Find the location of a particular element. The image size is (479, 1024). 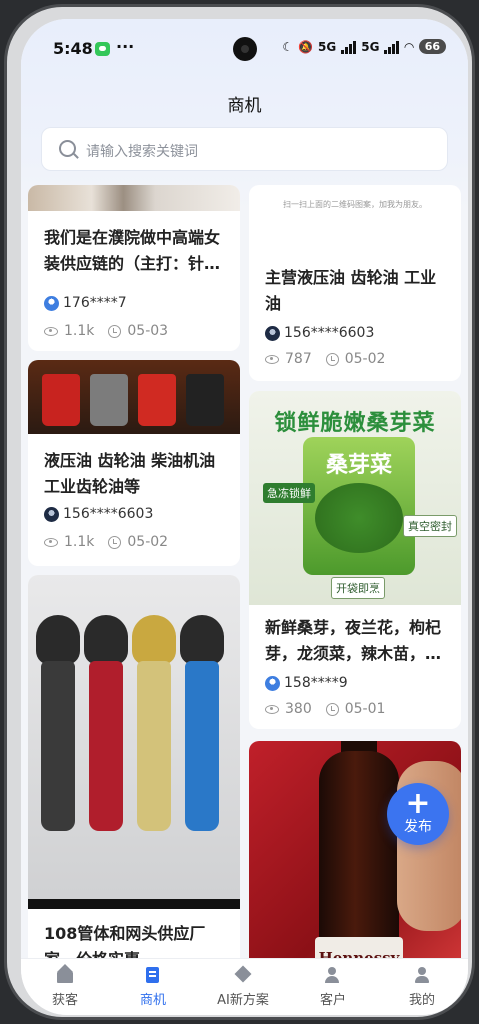

tab-label: 获客 is located at coordinates (64, 1000).